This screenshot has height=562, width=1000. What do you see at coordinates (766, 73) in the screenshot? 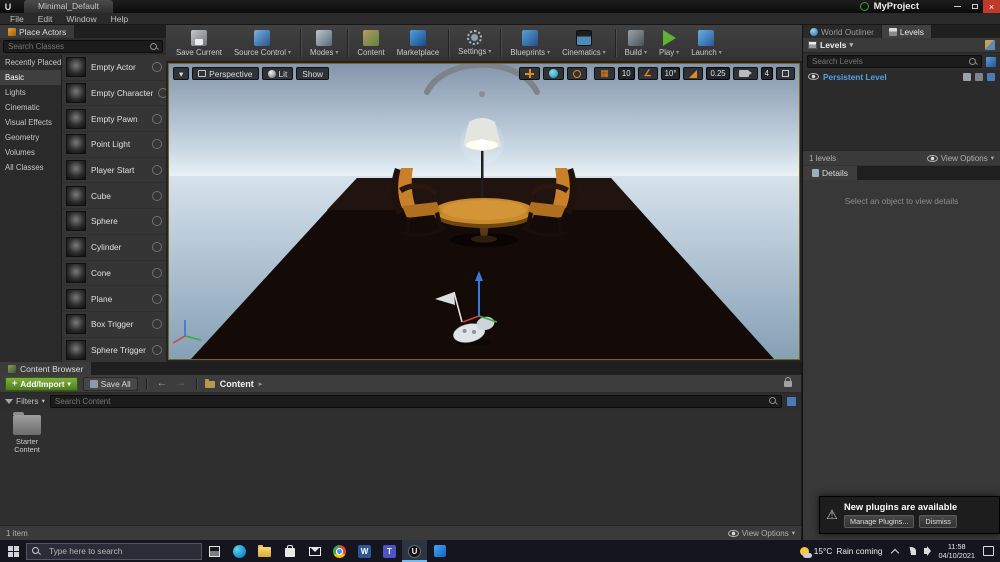
I see `camera-speed-value: 4` at bounding box center [766, 73].